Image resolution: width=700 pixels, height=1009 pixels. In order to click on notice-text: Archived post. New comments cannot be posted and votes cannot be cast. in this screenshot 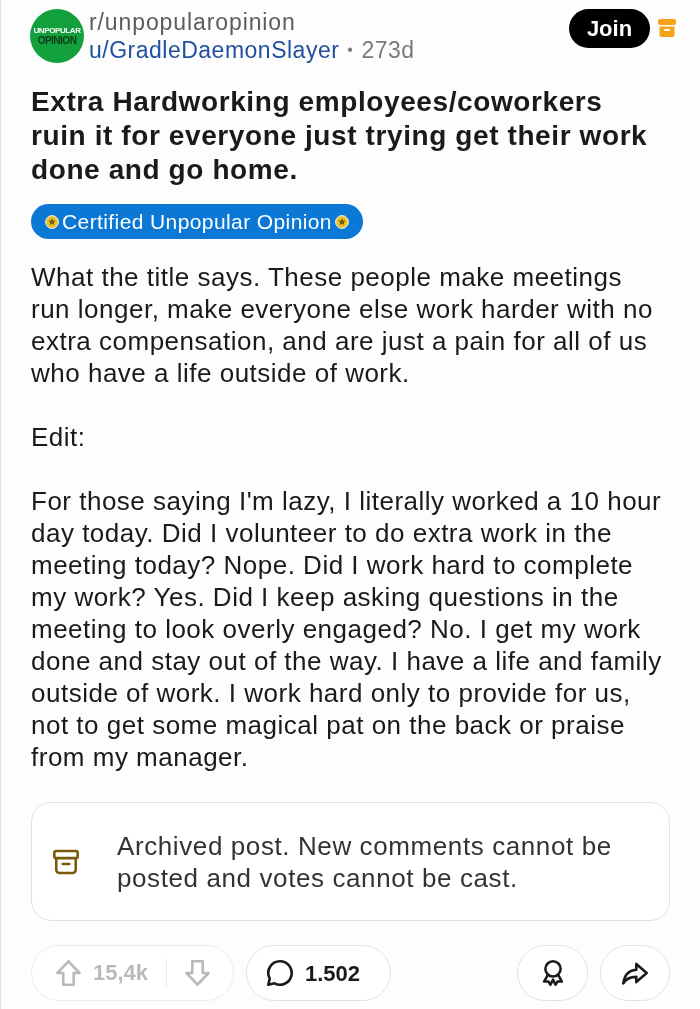, I will do `click(365, 861)`.